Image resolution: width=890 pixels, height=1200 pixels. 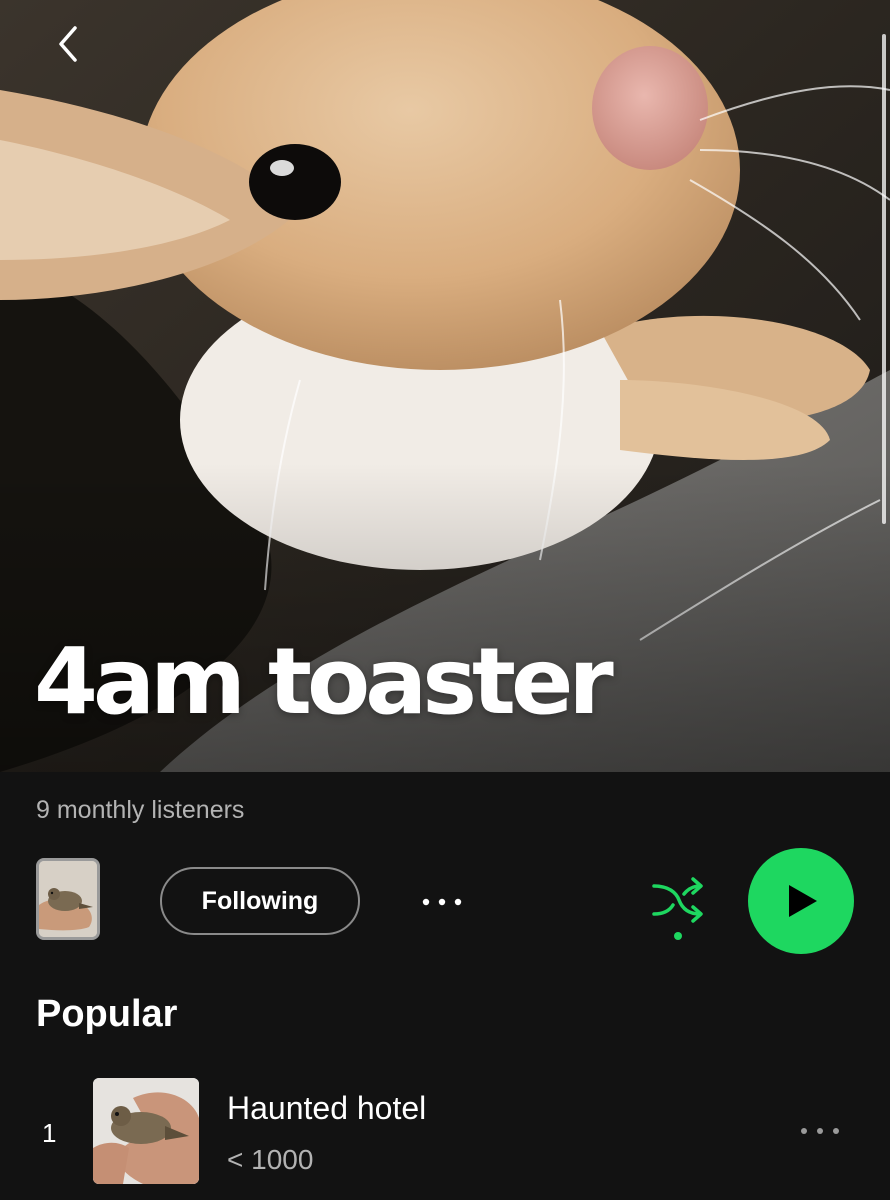 What do you see at coordinates (107, 1014) in the screenshot?
I see `popular-heading: Popular` at bounding box center [107, 1014].